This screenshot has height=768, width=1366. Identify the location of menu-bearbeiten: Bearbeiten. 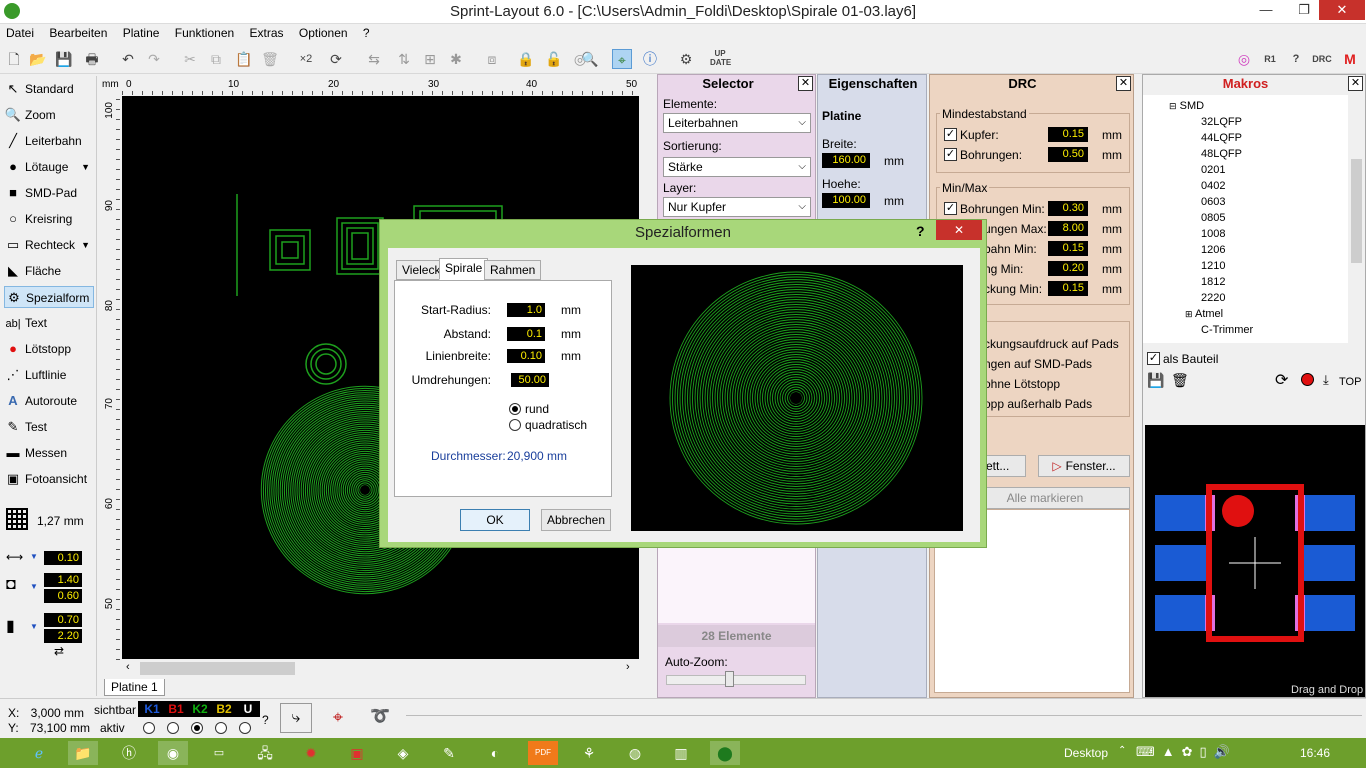
(78, 33).